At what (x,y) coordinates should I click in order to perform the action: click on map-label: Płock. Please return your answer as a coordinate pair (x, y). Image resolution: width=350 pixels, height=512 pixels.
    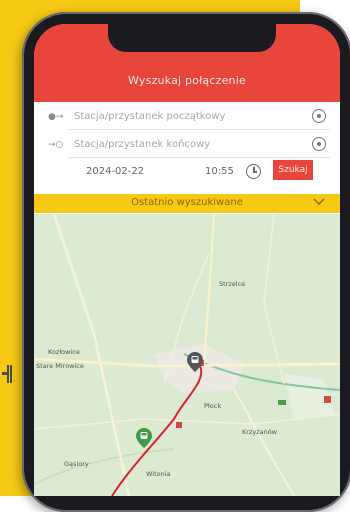
    Looking at the image, I should click on (213, 406).